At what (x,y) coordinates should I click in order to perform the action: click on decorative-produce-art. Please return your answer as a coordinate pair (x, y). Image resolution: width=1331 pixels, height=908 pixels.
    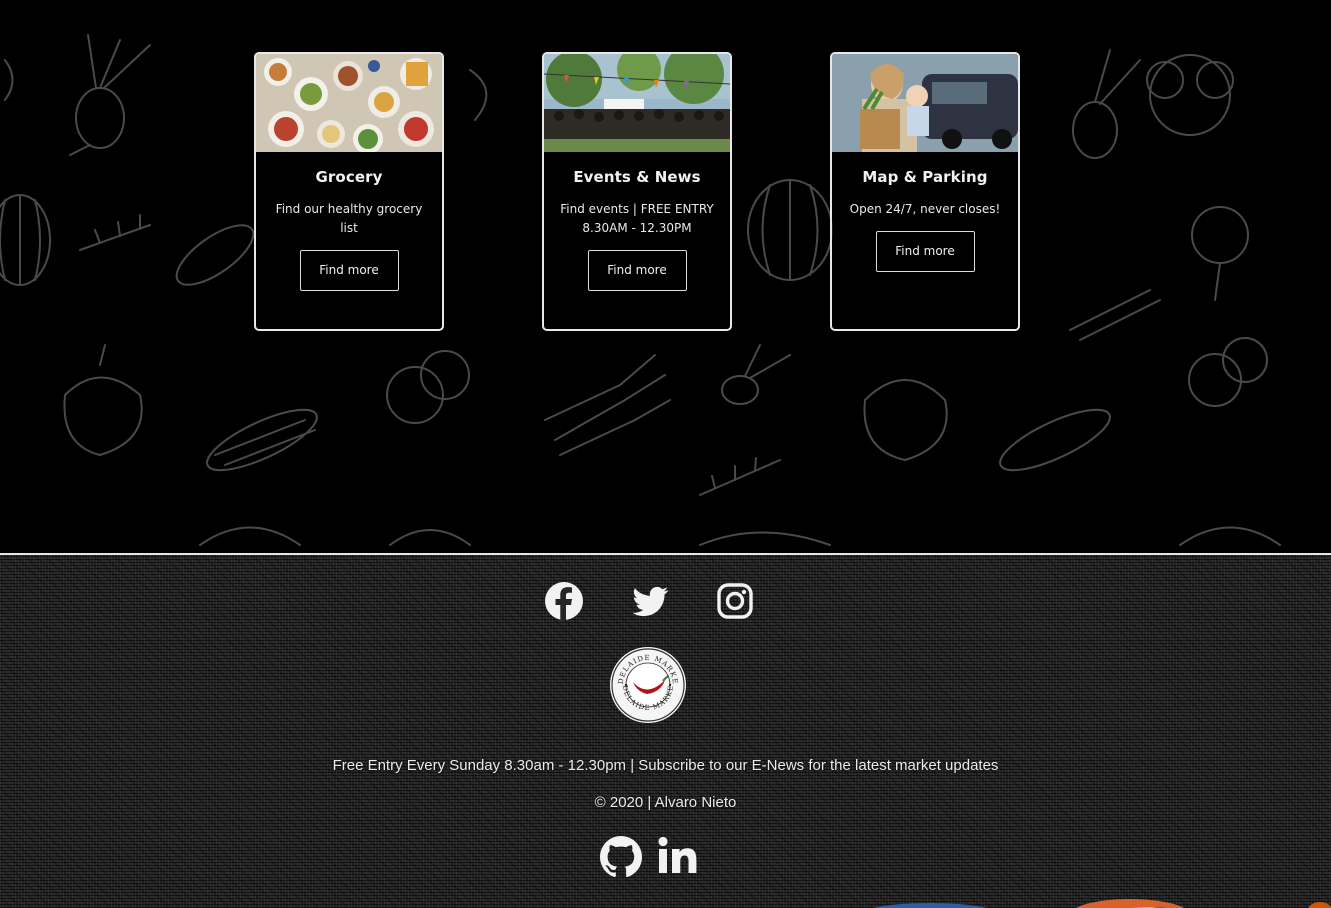
    Looking at the image, I should click on (1102, 903).